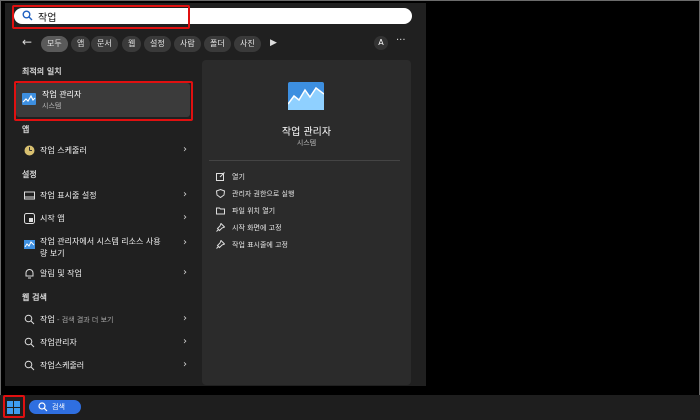  Describe the element at coordinates (29, 218) in the screenshot. I see `startup-apps-icon` at that location.